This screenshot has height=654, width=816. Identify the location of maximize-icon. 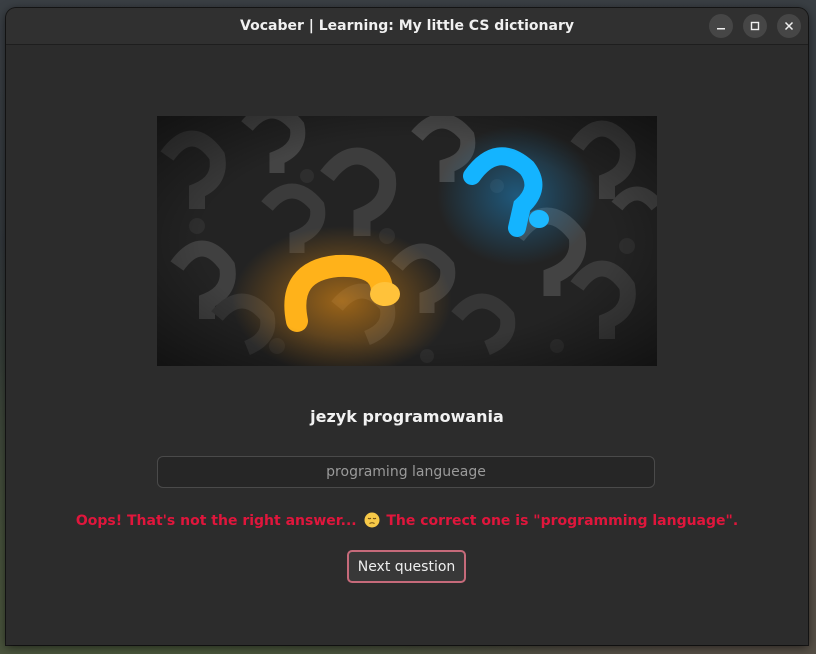
(755, 26).